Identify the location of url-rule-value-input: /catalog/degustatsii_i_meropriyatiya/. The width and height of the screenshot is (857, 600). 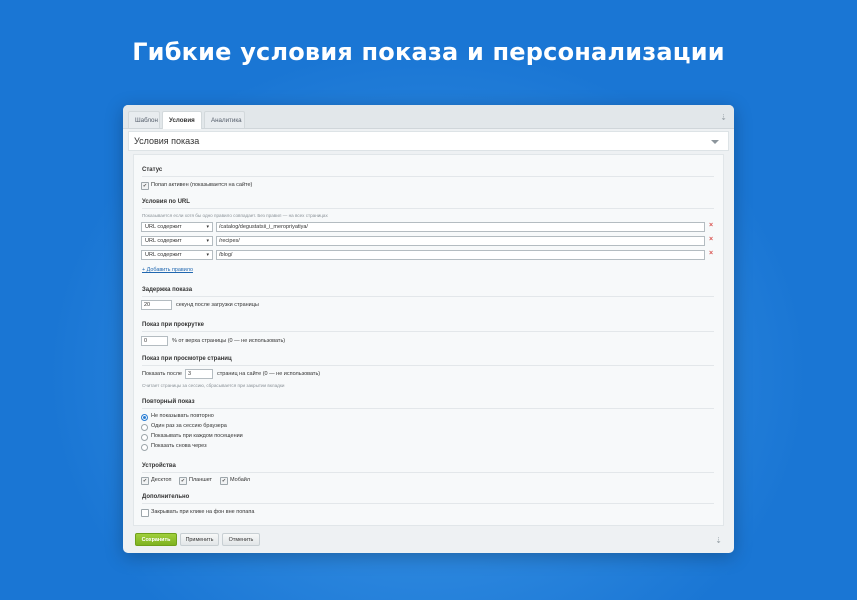
(460, 227).